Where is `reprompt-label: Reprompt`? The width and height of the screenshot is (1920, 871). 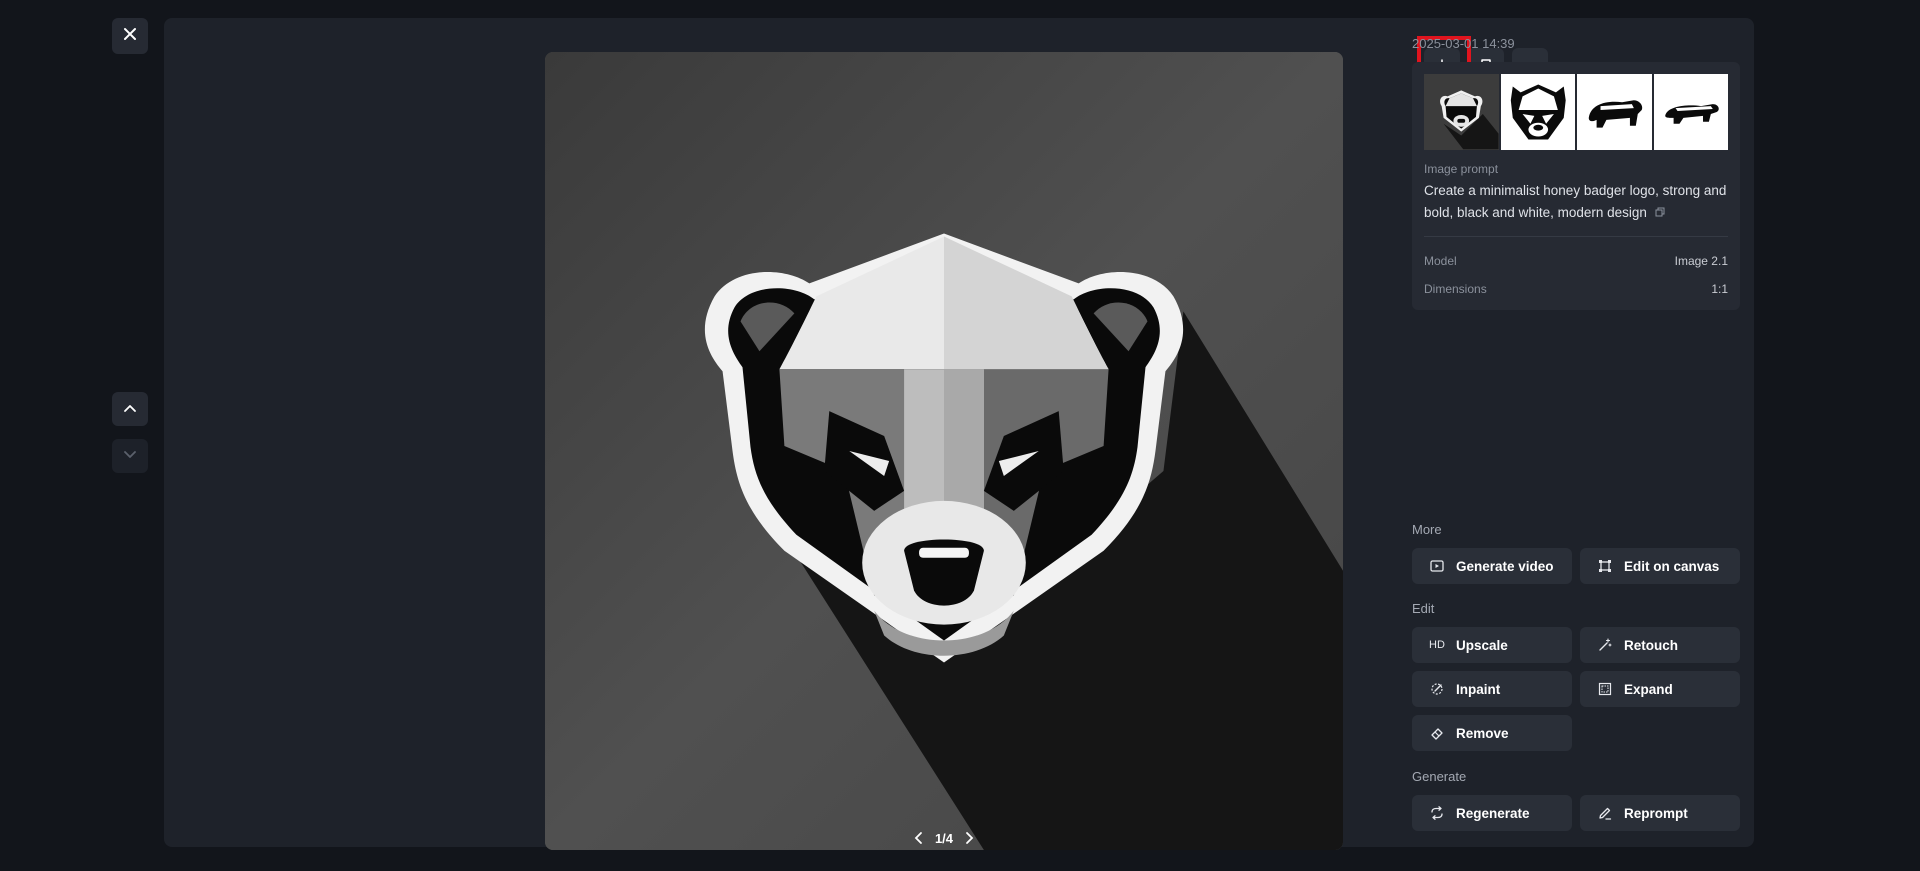 reprompt-label: Reprompt is located at coordinates (1656, 813).